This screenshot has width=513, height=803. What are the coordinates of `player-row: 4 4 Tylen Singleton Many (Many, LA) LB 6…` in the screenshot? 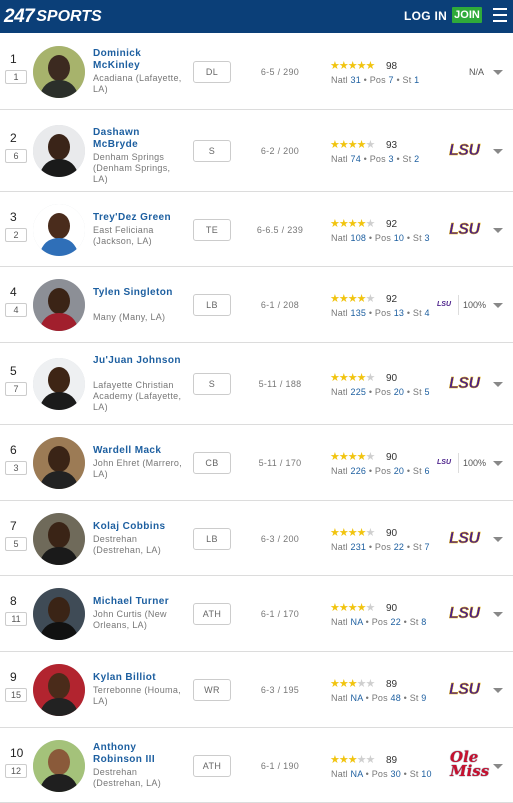 It's located at (256, 305).